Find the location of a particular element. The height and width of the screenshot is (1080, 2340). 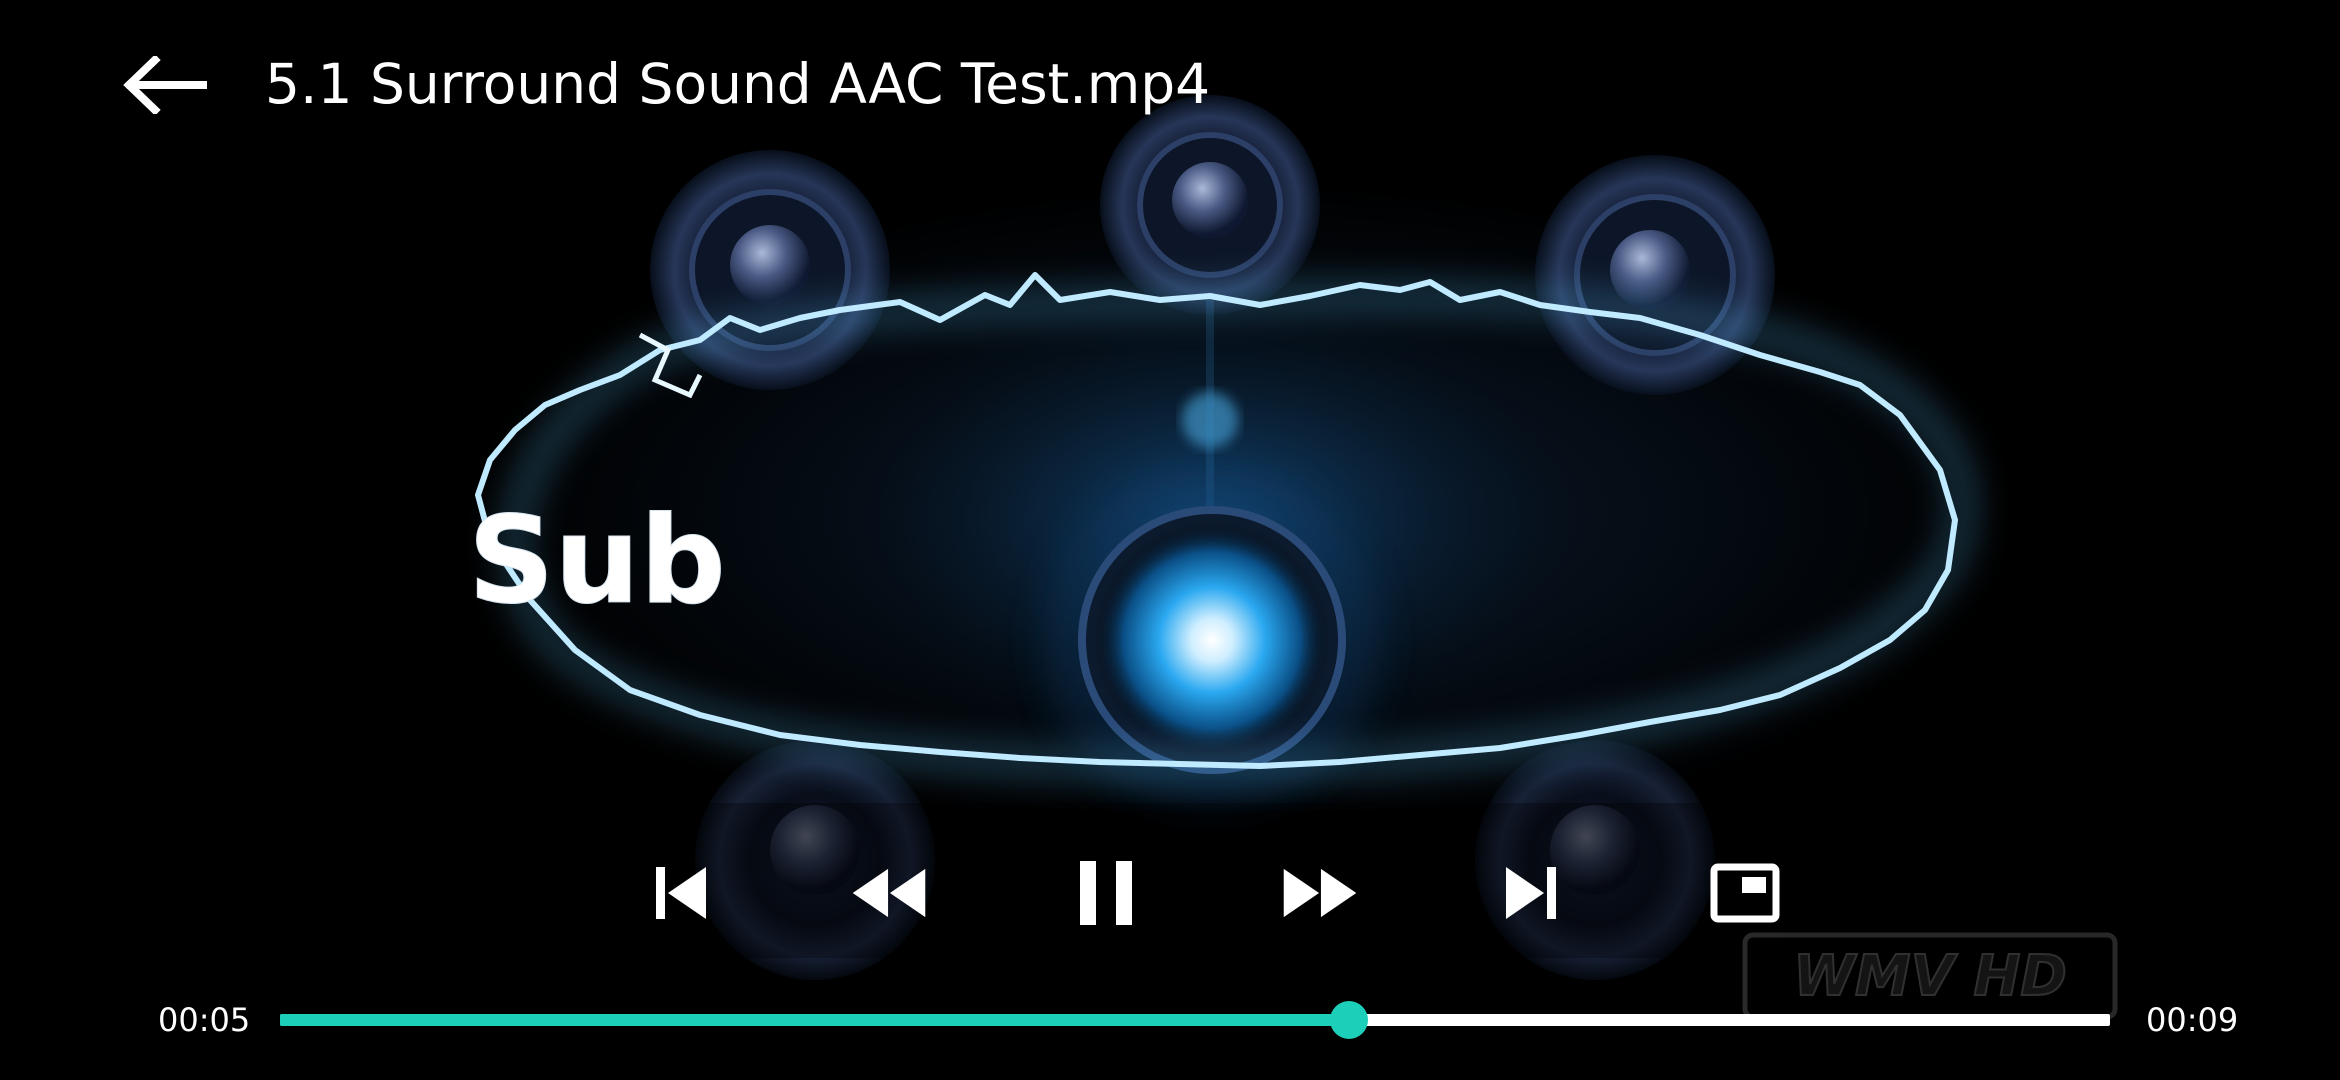

skip-next-icon is located at coordinates (1531, 893).